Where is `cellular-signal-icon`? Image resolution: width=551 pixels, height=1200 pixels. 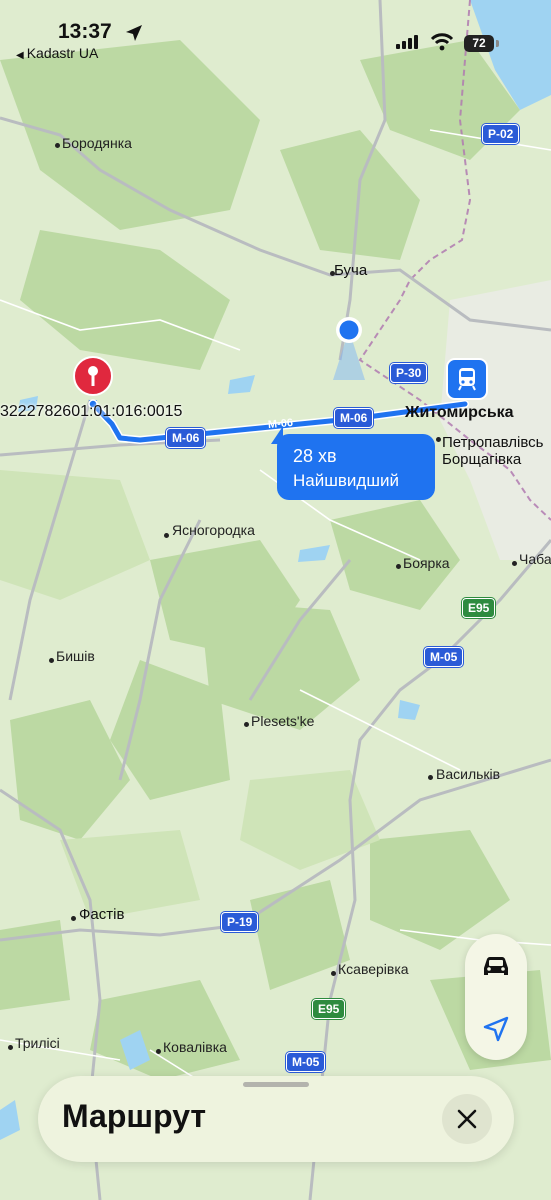 cellular-signal-icon is located at coordinates (407, 42).